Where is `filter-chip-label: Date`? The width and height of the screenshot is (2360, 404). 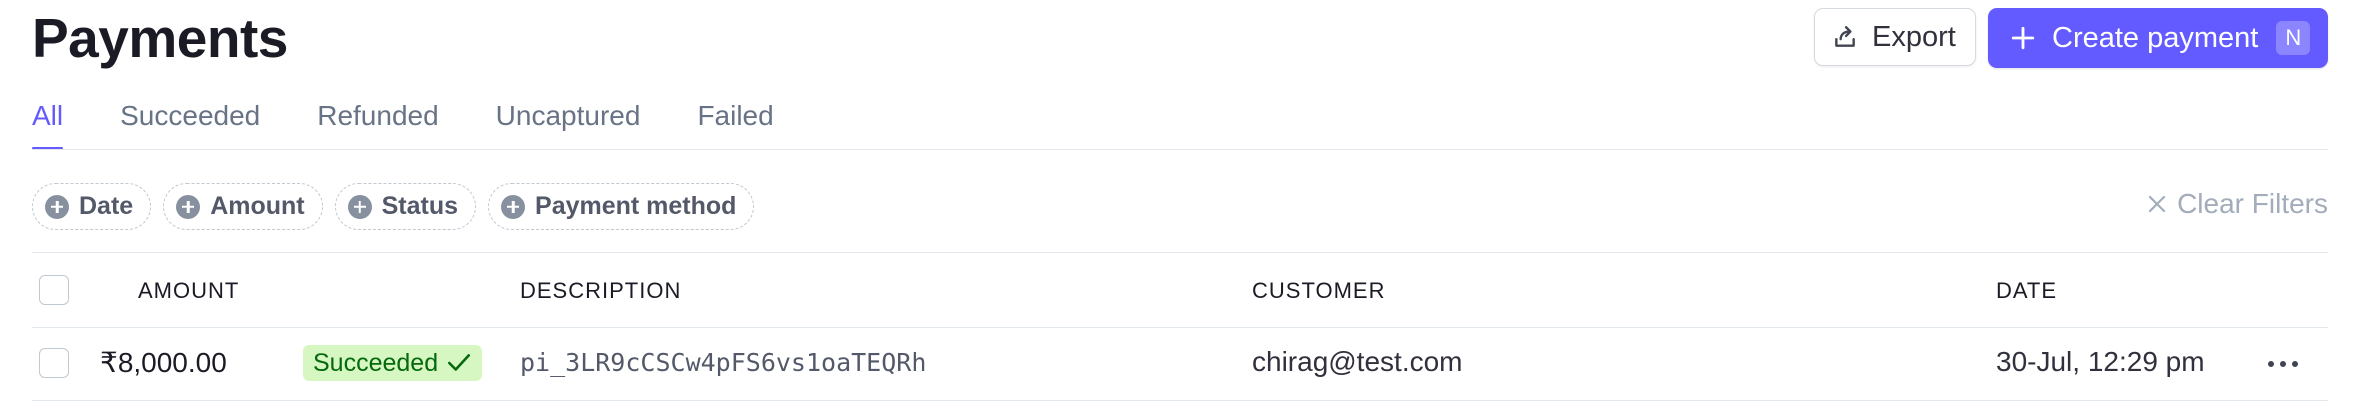 filter-chip-label: Date is located at coordinates (106, 206).